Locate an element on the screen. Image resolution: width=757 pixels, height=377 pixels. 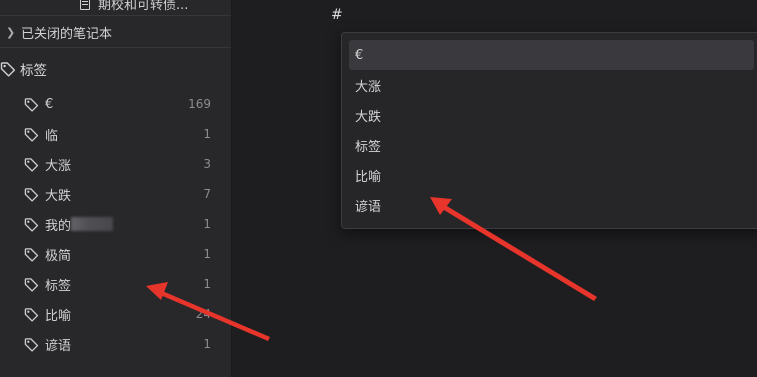
tag-label: 标签 is located at coordinates (58, 286).